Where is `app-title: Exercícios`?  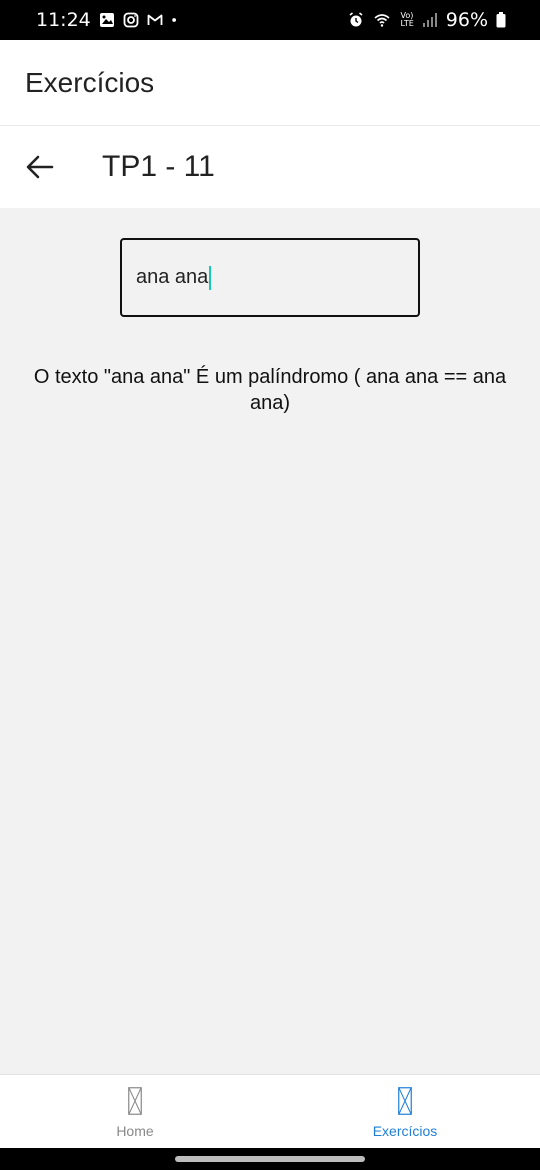 app-title: Exercícios is located at coordinates (90, 82).